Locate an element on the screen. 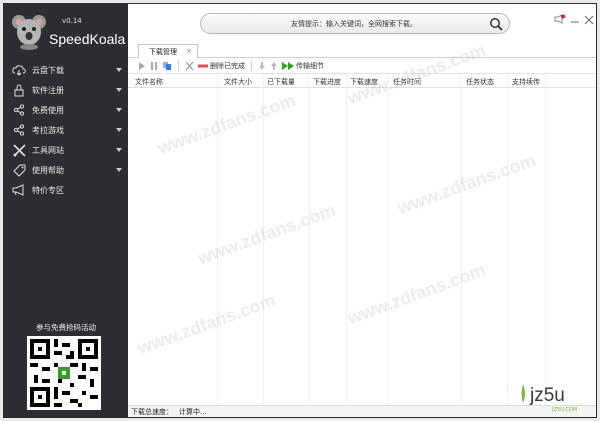  qr-code is located at coordinates (64, 373).